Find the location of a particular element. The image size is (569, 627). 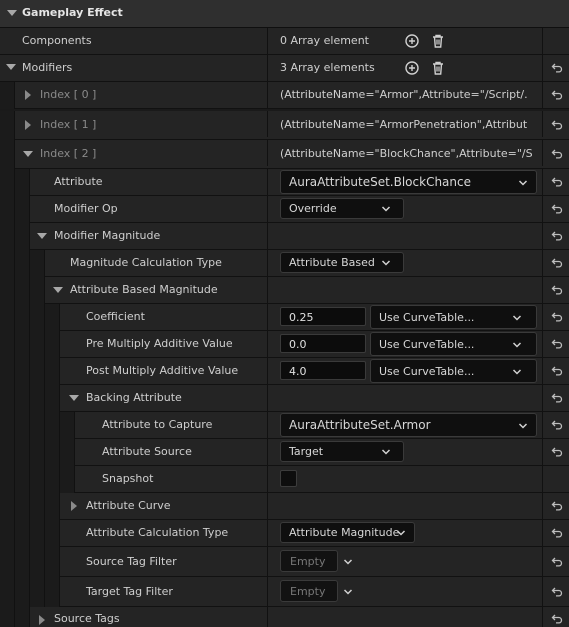

pre-multiply-input: 0.0 is located at coordinates (323, 343).